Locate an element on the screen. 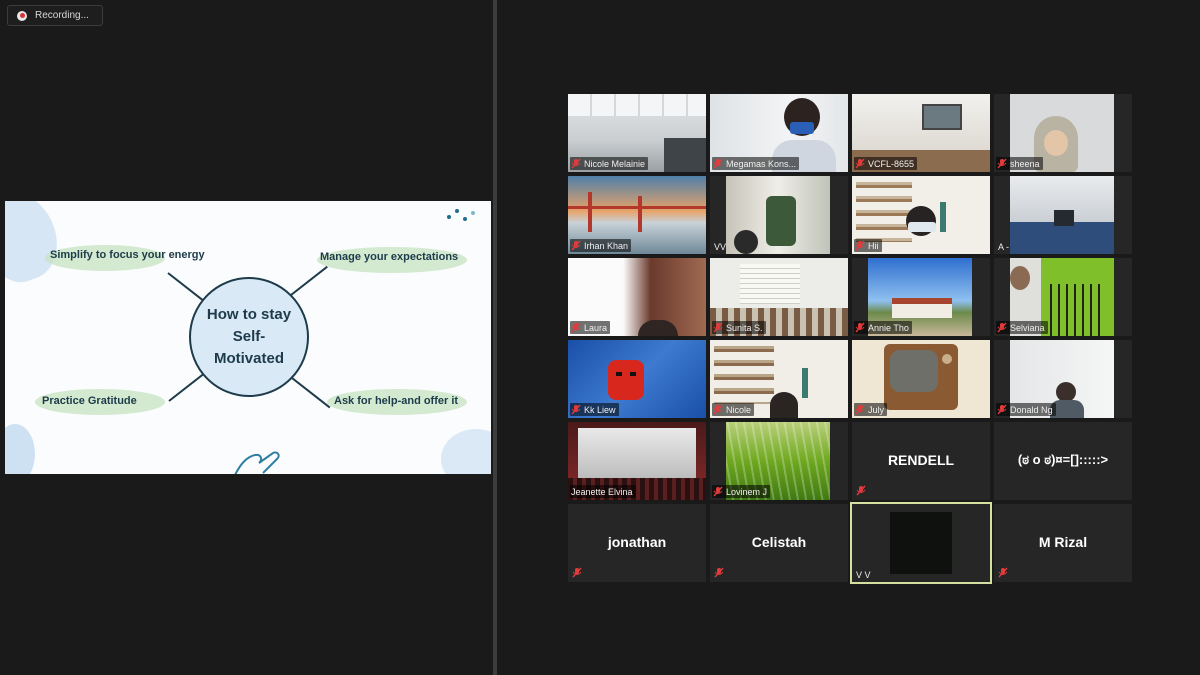 The image size is (1200, 675). hand-illustration is located at coordinates (257, 462).